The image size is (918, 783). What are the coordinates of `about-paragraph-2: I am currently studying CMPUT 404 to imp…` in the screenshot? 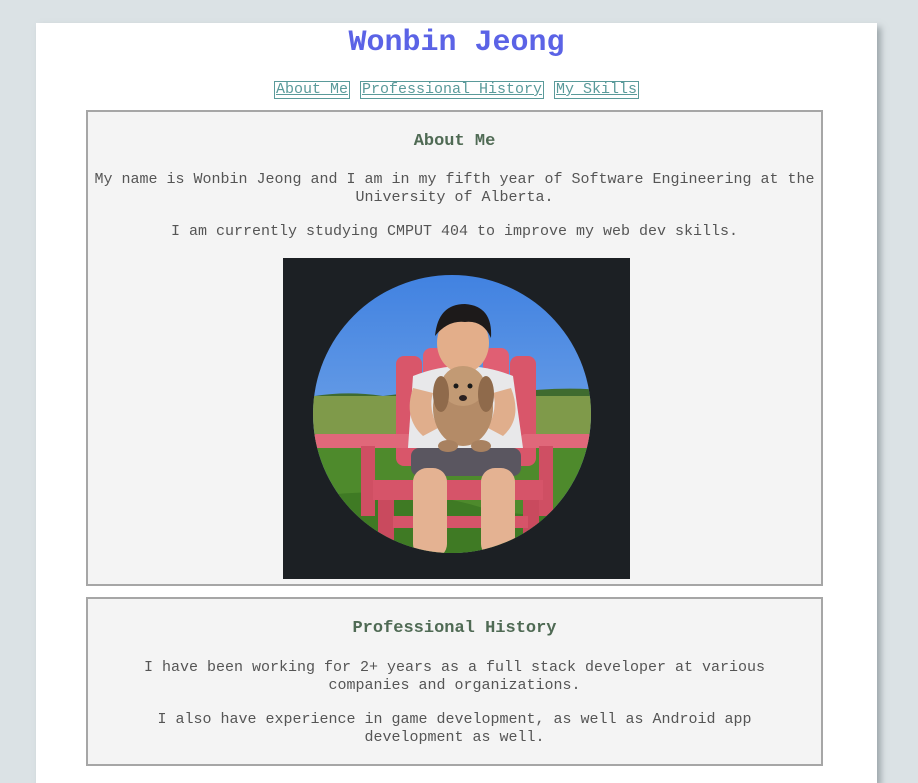 It's located at (454, 231).